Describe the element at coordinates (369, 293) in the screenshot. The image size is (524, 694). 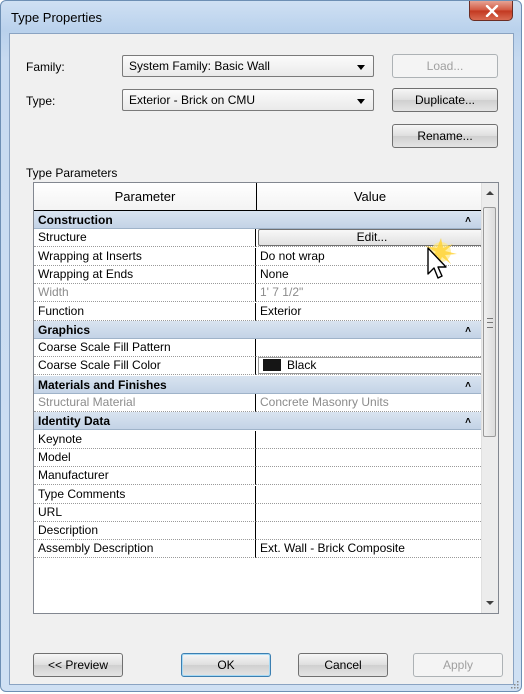
I see `value-cell: 1' 7 1/2"` at that location.